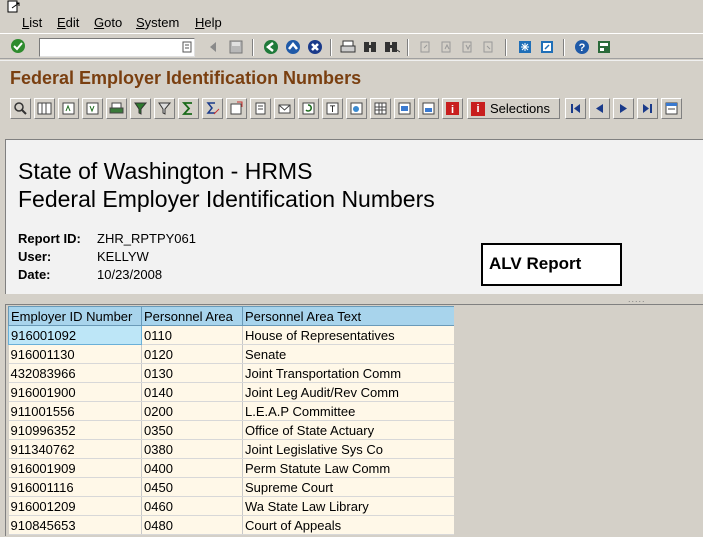  What do you see at coordinates (468, 47) in the screenshot?
I see `next-page-icon` at bounding box center [468, 47].